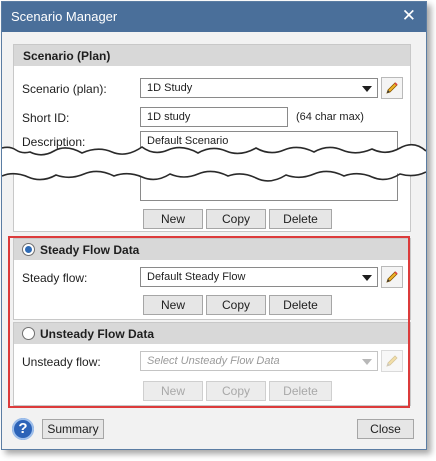 The width and height of the screenshot is (436, 461). What do you see at coordinates (170, 88) in the screenshot?
I see `scenario-dropdown-value: 1D Study` at bounding box center [170, 88].